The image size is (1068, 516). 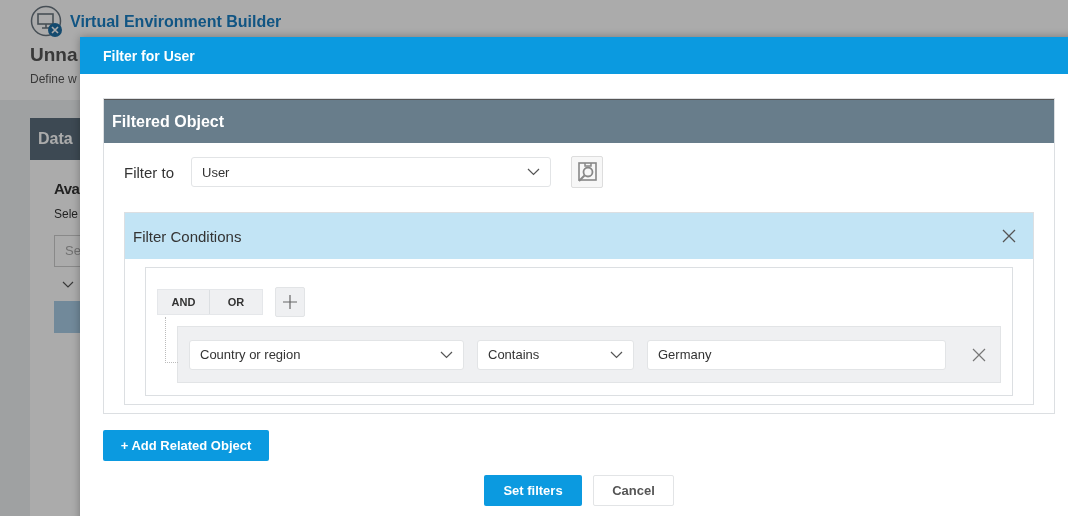 I want to click on remove-icon, so click(x=979, y=354).